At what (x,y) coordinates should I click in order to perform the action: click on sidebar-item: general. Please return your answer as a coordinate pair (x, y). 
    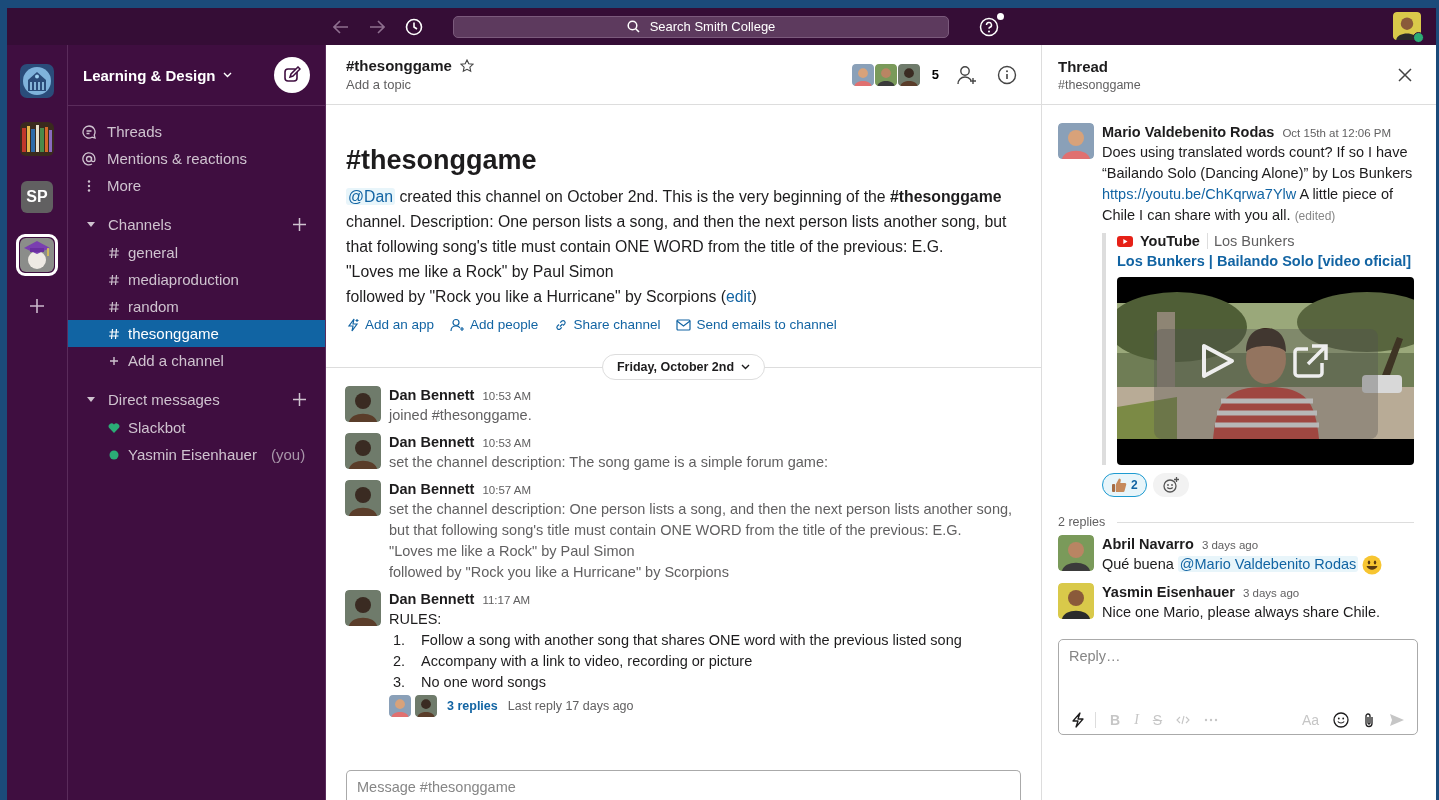
    Looking at the image, I should click on (196, 252).